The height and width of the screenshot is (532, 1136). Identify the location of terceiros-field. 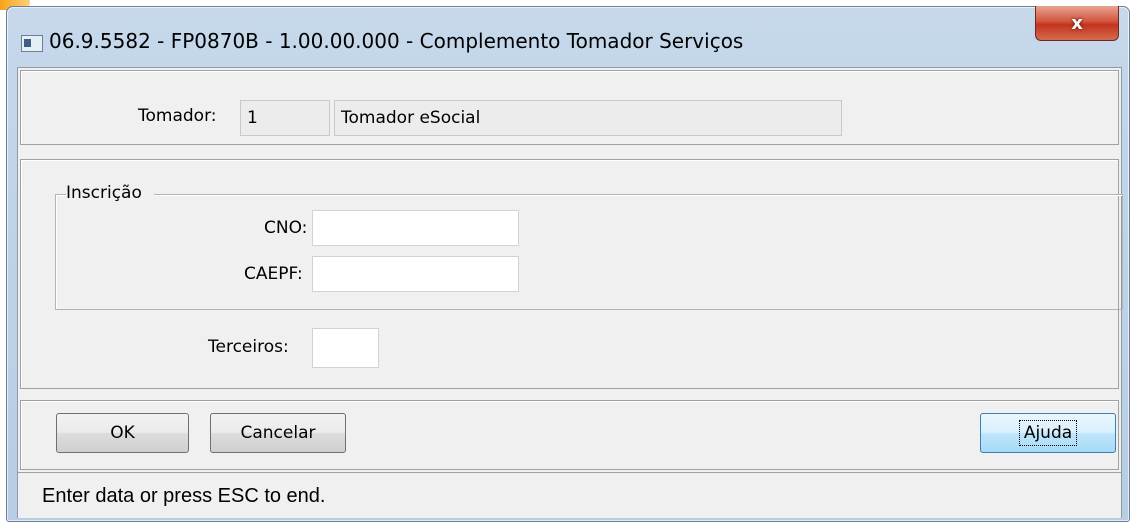
(345, 348).